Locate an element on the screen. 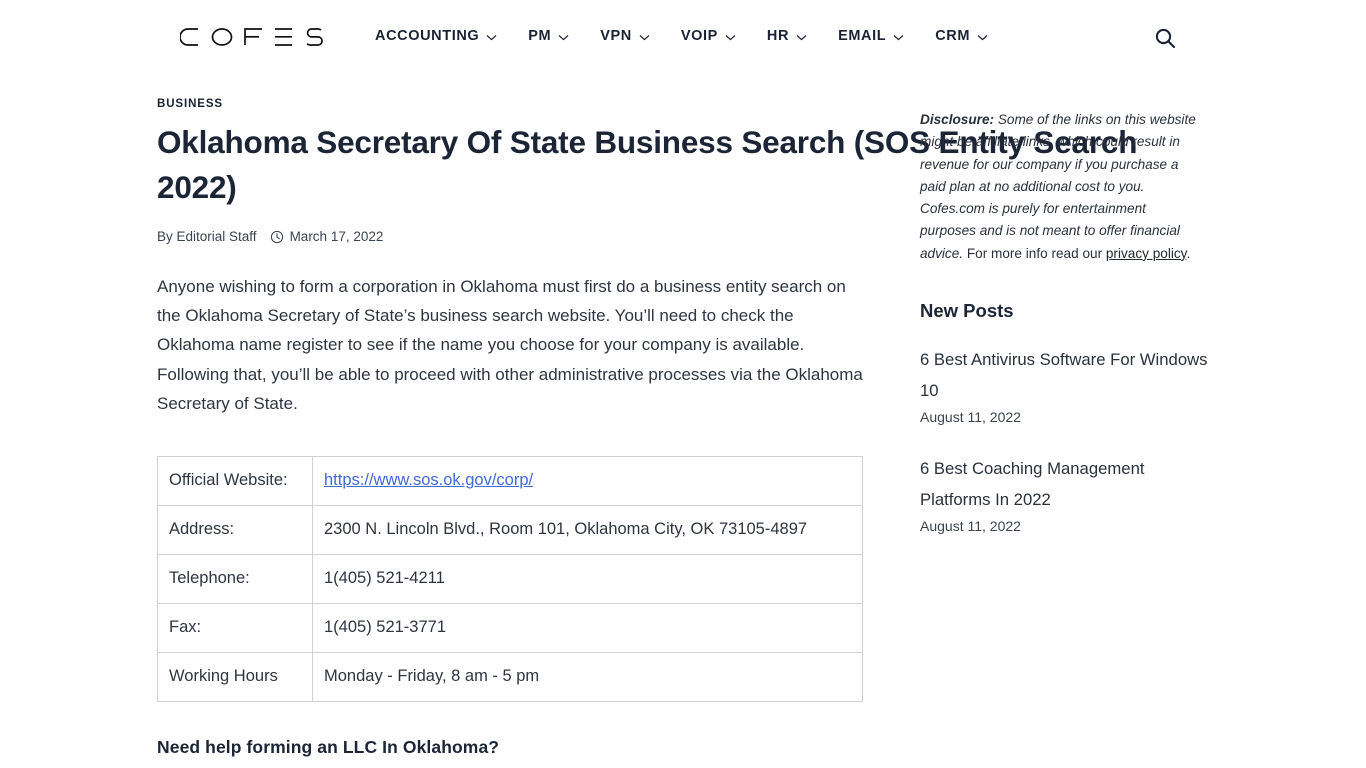 The image size is (1366, 768). table-cell-value: https://www.sos.ok.gov/corp/ is located at coordinates (587, 481).